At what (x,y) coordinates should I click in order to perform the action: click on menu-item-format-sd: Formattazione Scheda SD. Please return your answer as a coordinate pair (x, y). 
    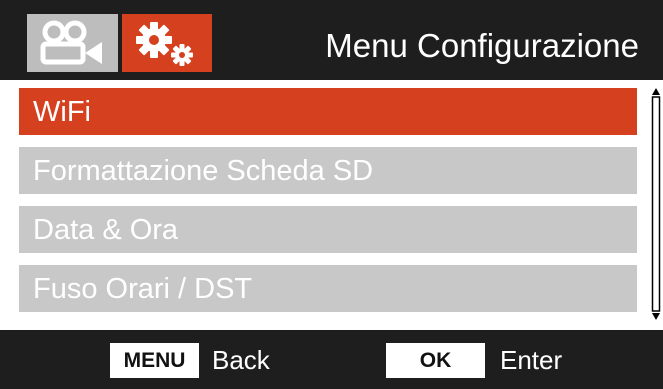
    Looking at the image, I should click on (328, 170).